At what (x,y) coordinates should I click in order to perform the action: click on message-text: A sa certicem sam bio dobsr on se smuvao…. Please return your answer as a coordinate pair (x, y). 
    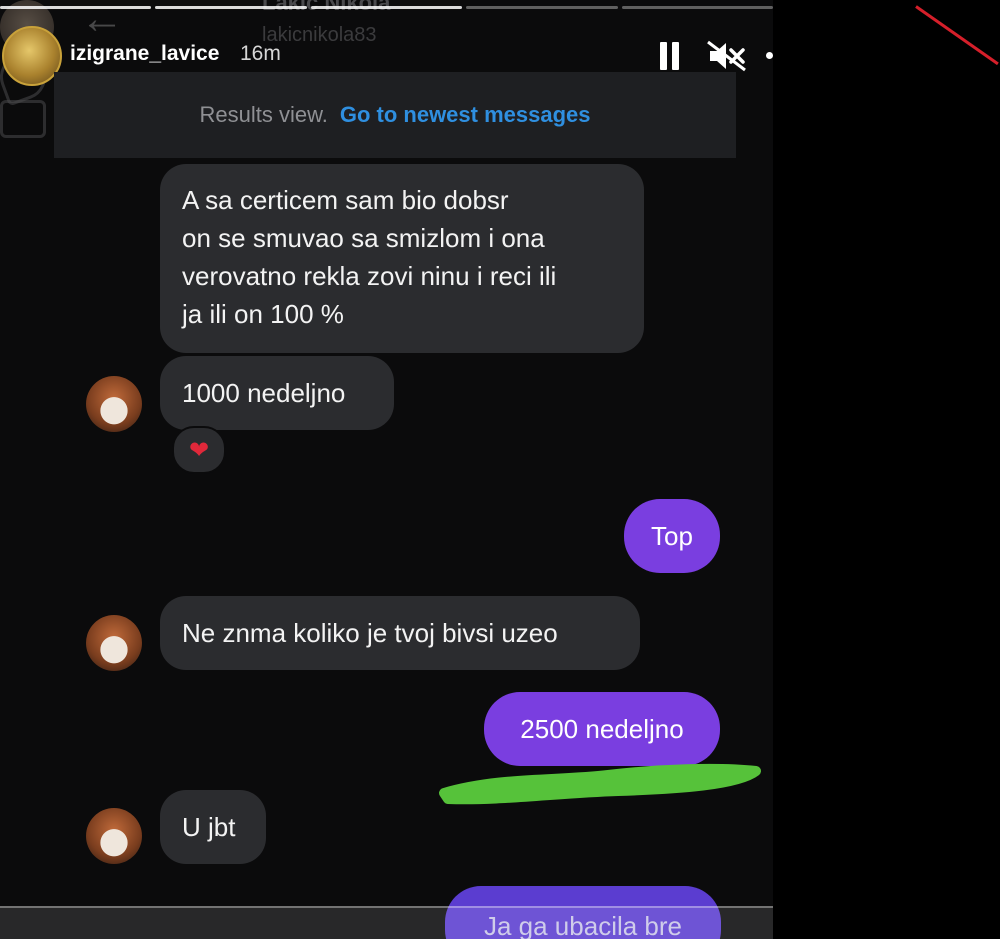
    Looking at the image, I should click on (369, 257).